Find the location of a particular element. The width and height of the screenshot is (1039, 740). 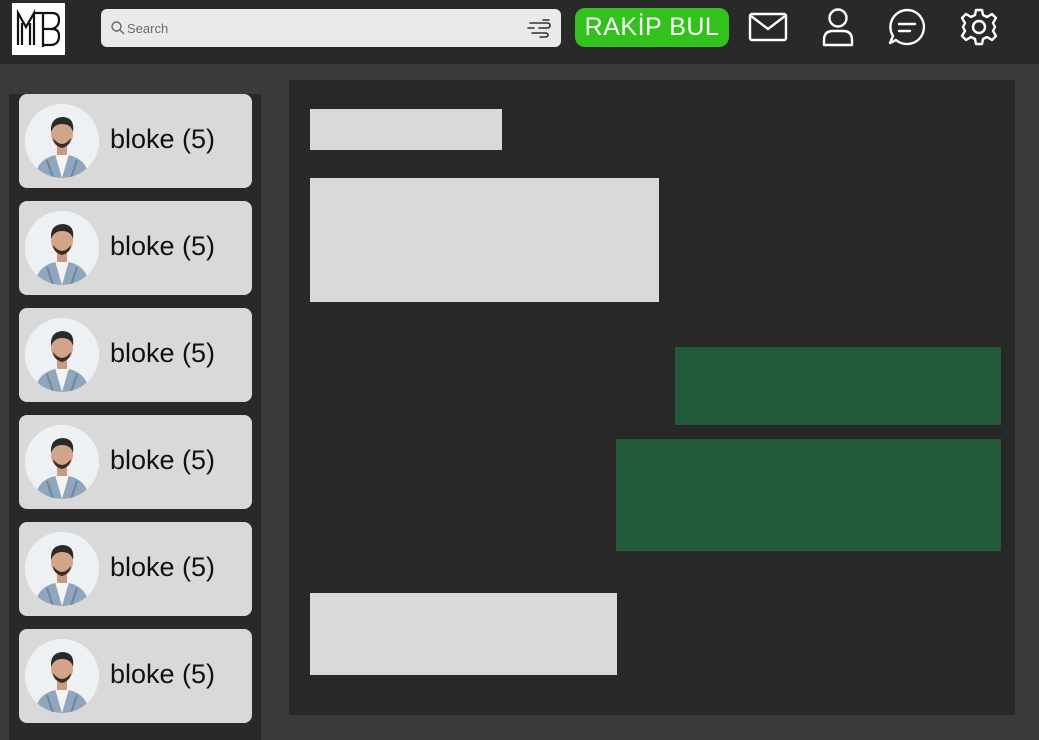

app-logo is located at coordinates (38, 29).